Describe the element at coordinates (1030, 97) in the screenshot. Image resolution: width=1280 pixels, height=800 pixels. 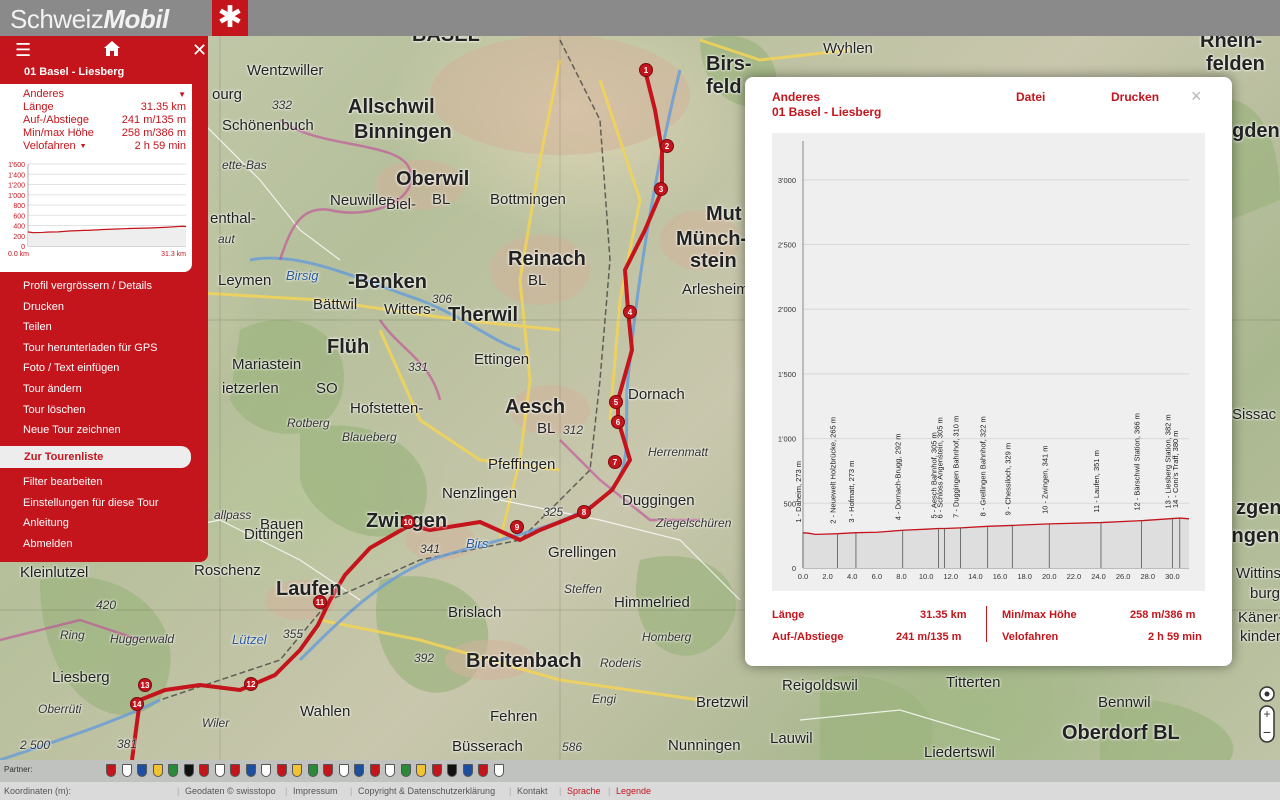
I see `file-link: Datei` at that location.